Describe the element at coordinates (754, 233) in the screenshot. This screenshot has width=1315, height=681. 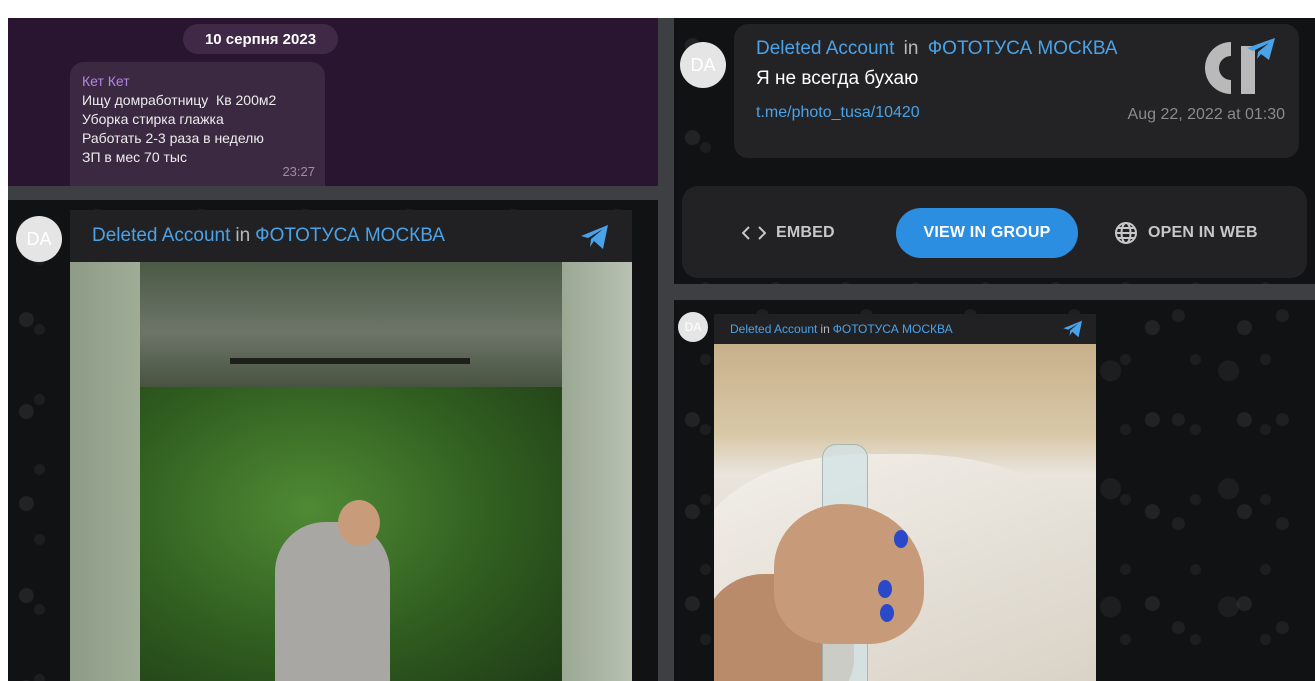
I see `code-icon` at that location.